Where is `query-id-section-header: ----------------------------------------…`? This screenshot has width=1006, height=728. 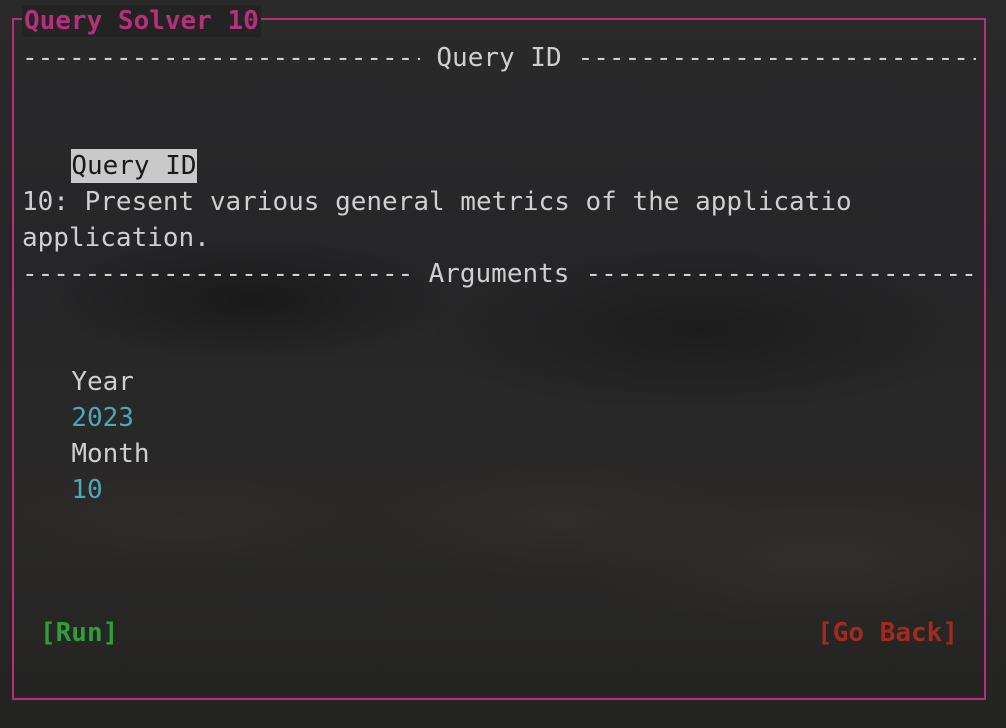
query-id-section-header: ----------------------------------------… is located at coordinates (499, 58).